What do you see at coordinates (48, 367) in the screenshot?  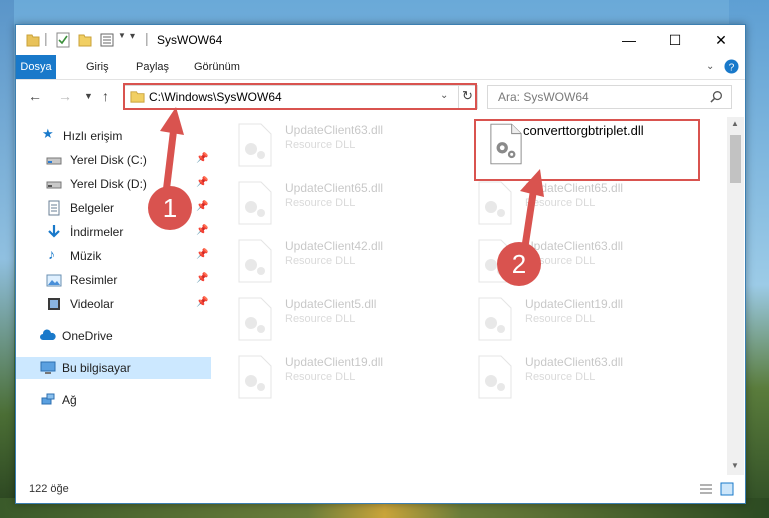 I see `computer-icon` at bounding box center [48, 367].